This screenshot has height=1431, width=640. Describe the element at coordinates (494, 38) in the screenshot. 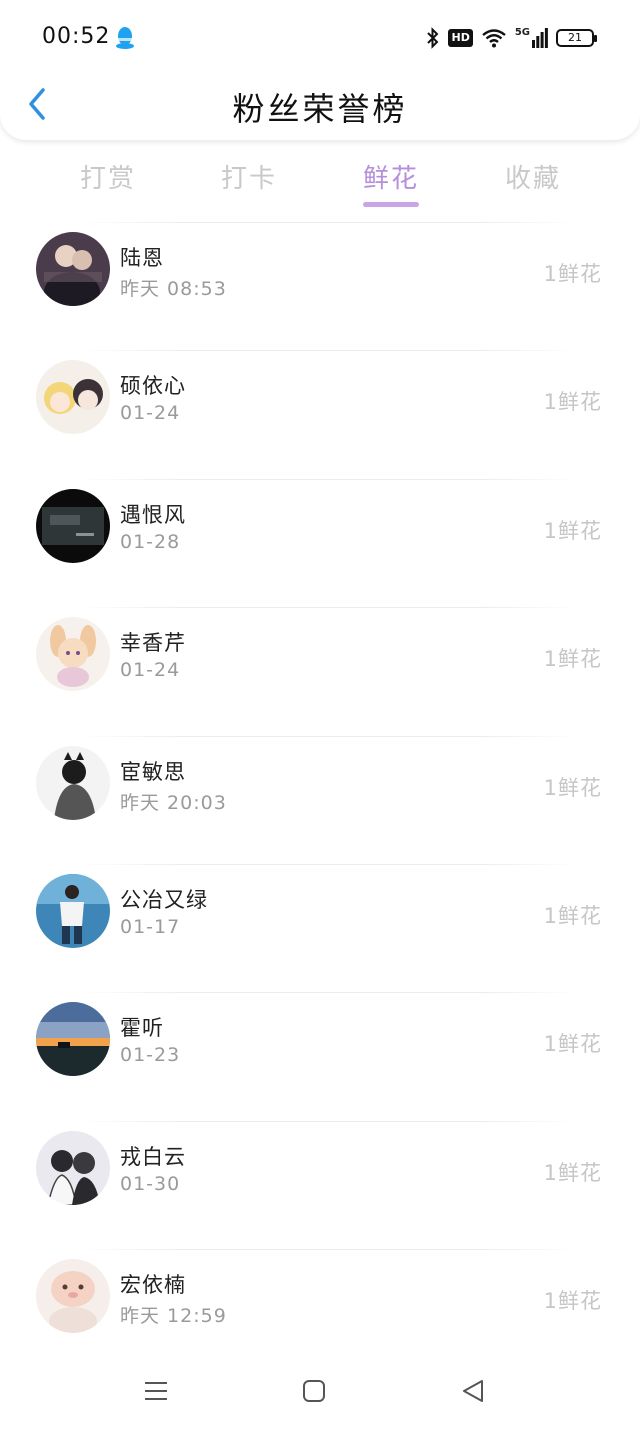

I see `wifi-icon` at that location.